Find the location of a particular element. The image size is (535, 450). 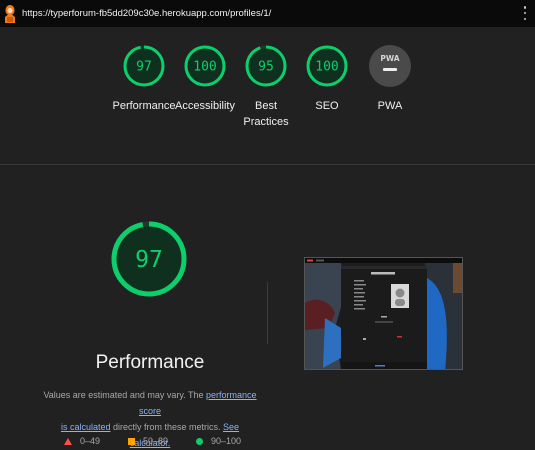

gauge-label: PWA is located at coordinates (390, 106).